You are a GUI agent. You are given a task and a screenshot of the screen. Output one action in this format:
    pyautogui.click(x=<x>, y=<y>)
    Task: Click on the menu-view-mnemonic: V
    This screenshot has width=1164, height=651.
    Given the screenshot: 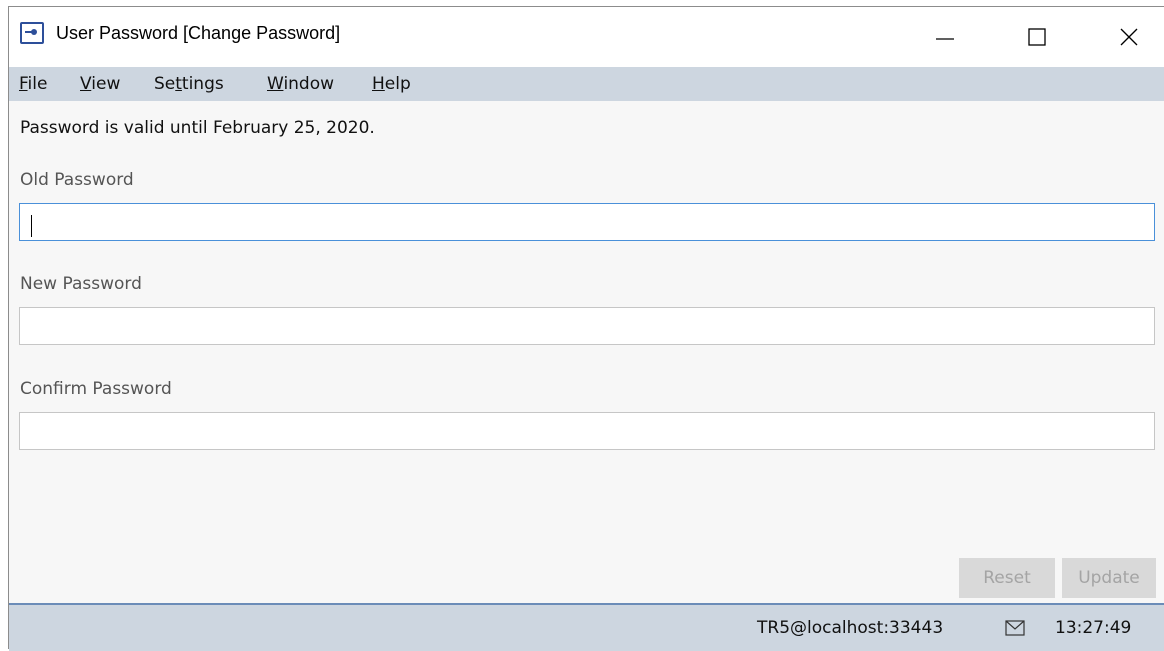 What is the action you would take?
    pyautogui.click(x=86, y=84)
    